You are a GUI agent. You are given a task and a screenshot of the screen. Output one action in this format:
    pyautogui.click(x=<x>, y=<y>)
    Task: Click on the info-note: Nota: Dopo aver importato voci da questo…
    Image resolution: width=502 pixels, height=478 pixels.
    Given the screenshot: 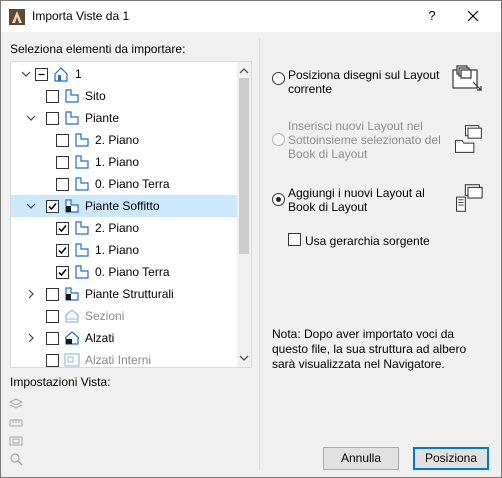 What is the action you would take?
    pyautogui.click(x=369, y=349)
    